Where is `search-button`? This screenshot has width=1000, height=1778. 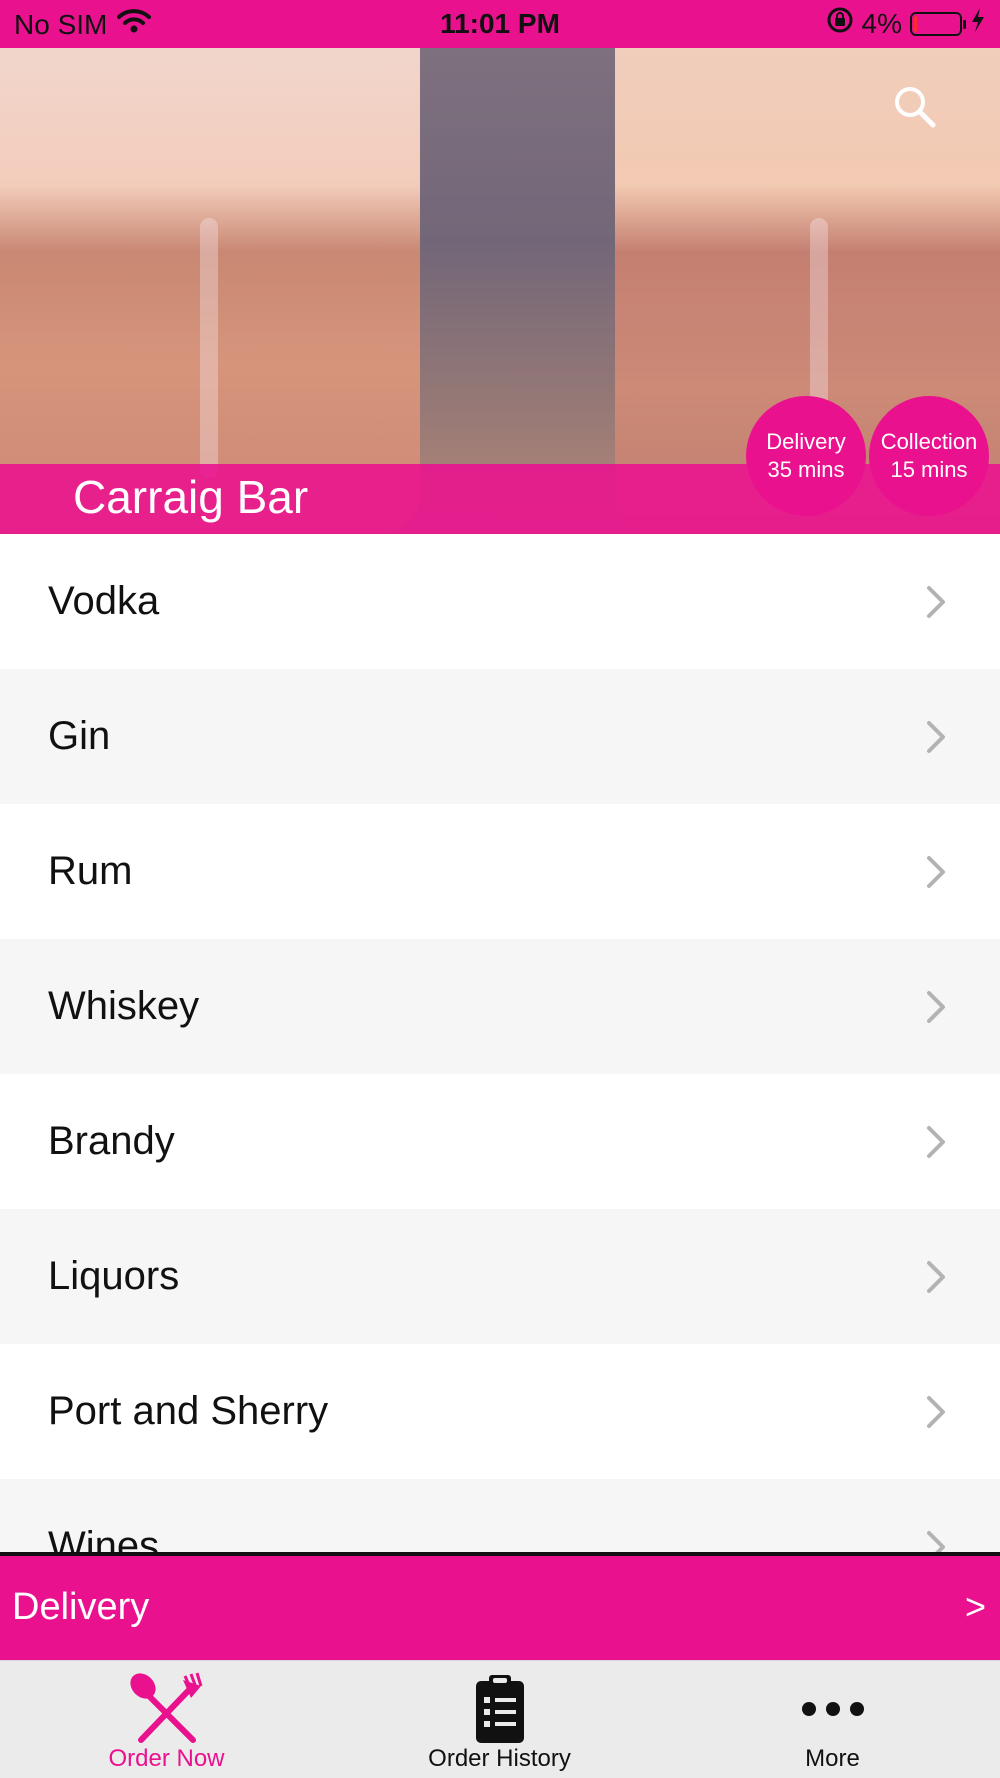
search-button is located at coordinates (914, 106).